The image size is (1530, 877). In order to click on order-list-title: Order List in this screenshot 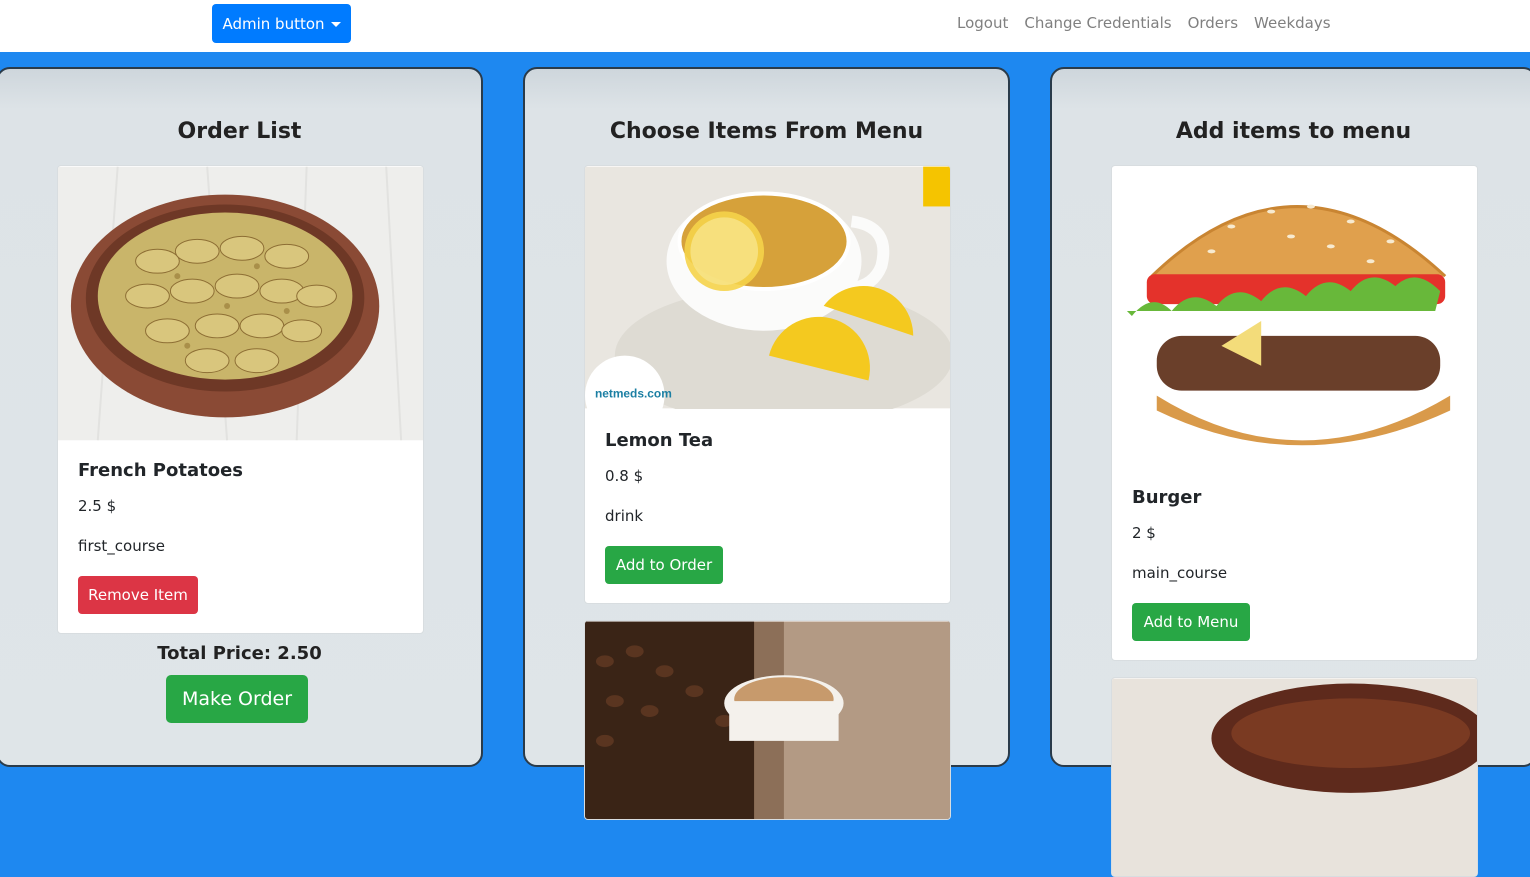, I will do `click(239, 131)`.